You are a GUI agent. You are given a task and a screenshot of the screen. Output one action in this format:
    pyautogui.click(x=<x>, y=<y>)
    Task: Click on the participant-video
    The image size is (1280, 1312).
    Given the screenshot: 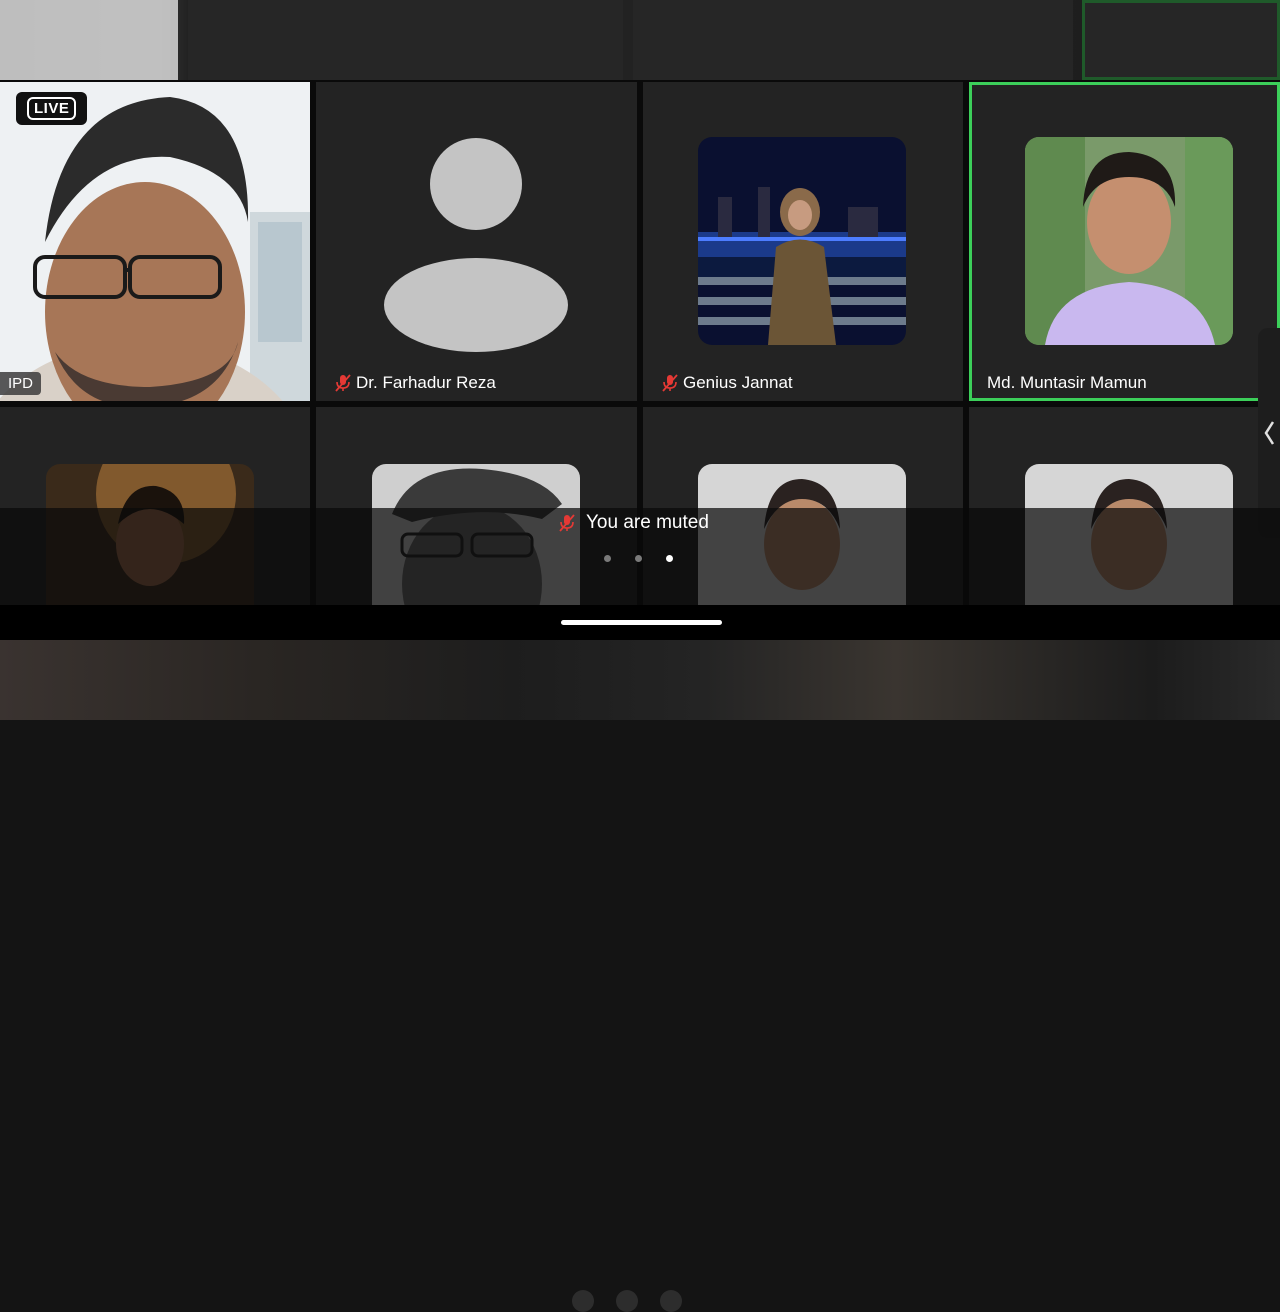 What is the action you would take?
    pyautogui.click(x=155, y=241)
    